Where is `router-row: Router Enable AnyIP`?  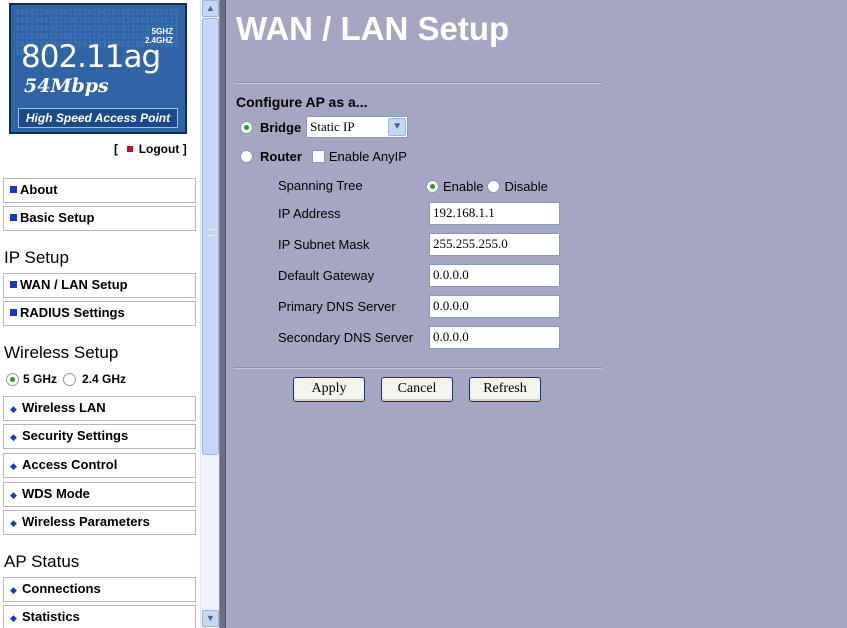 router-row: Router Enable AnyIP is located at coordinates (323, 156).